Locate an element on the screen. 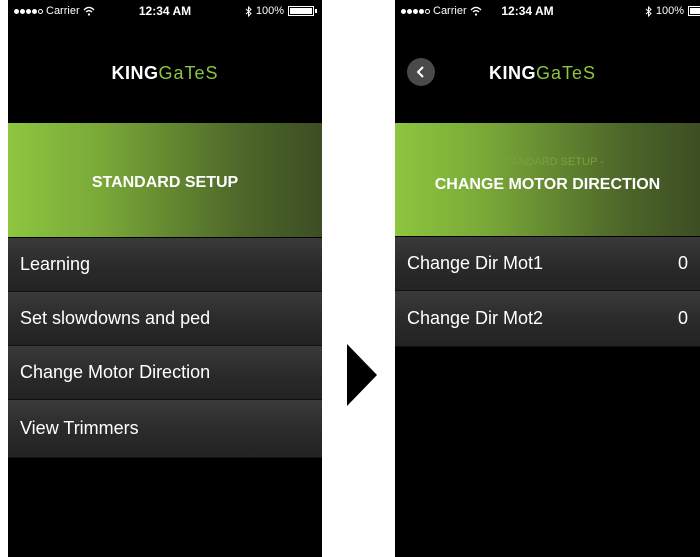  menu-item-view-trimmers: View Trimmers is located at coordinates (165, 429).